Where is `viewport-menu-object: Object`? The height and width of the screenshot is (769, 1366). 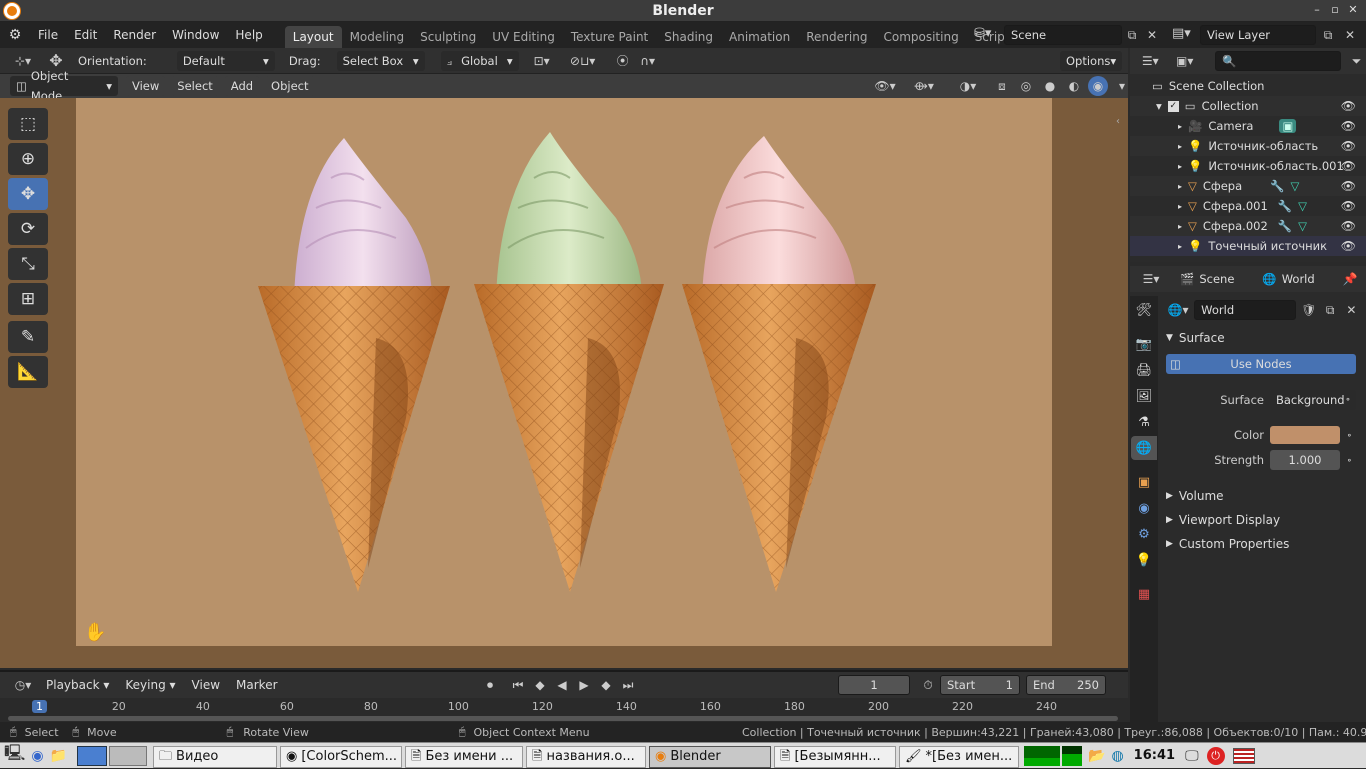
viewport-menu-object: Object is located at coordinates (290, 86).